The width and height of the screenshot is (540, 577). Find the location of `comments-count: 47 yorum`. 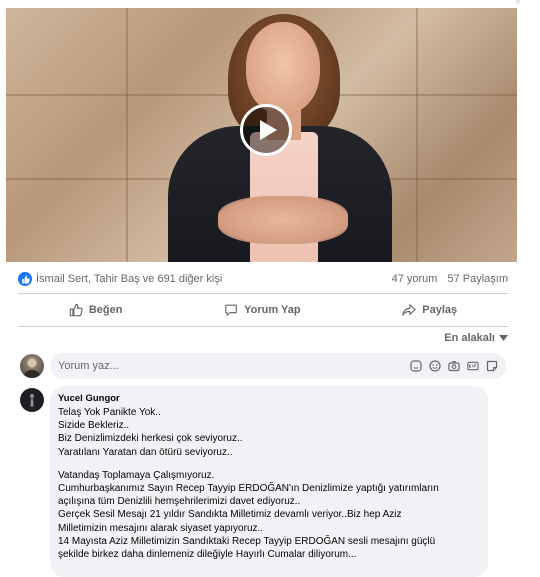

comments-count: 47 yorum is located at coordinates (415, 279).